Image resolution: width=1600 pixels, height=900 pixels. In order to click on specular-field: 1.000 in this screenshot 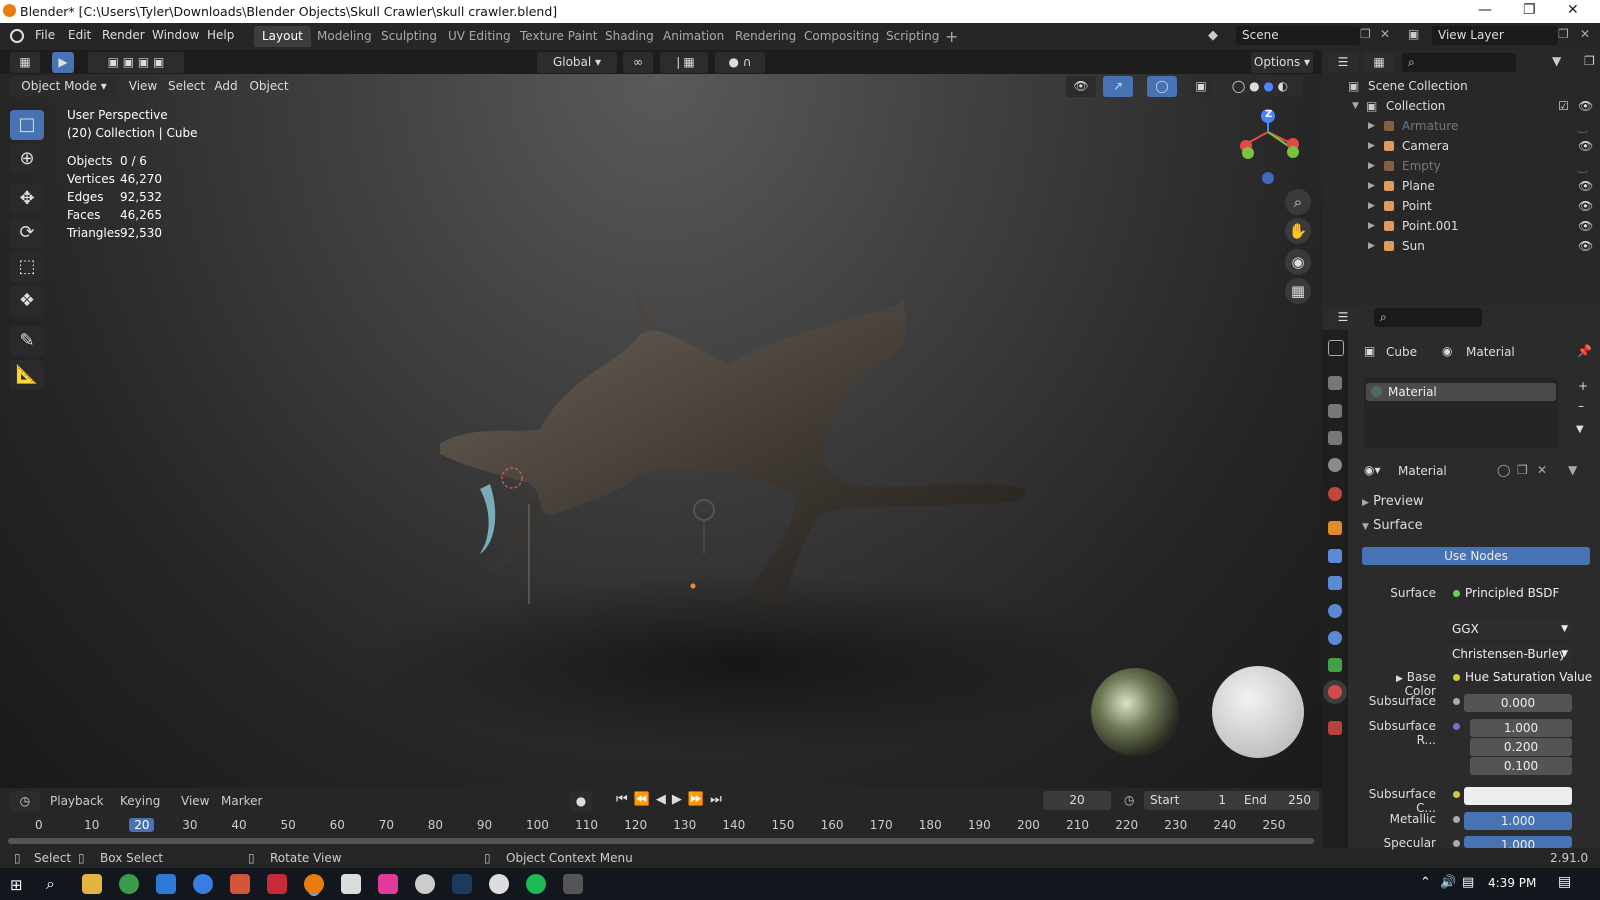, I will do `click(1518, 842)`.